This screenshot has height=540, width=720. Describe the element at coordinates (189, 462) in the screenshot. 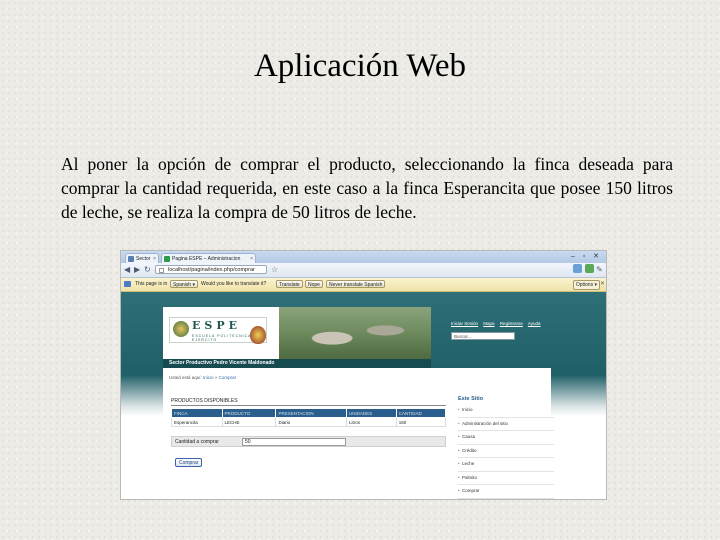

I see `buy-button: Comprar` at that location.